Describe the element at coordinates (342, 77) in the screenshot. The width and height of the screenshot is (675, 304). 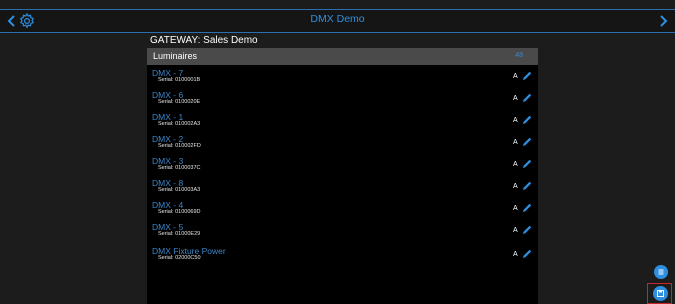
I see `luminaire-row: DMX - 7 Serial: 0100001B A` at that location.